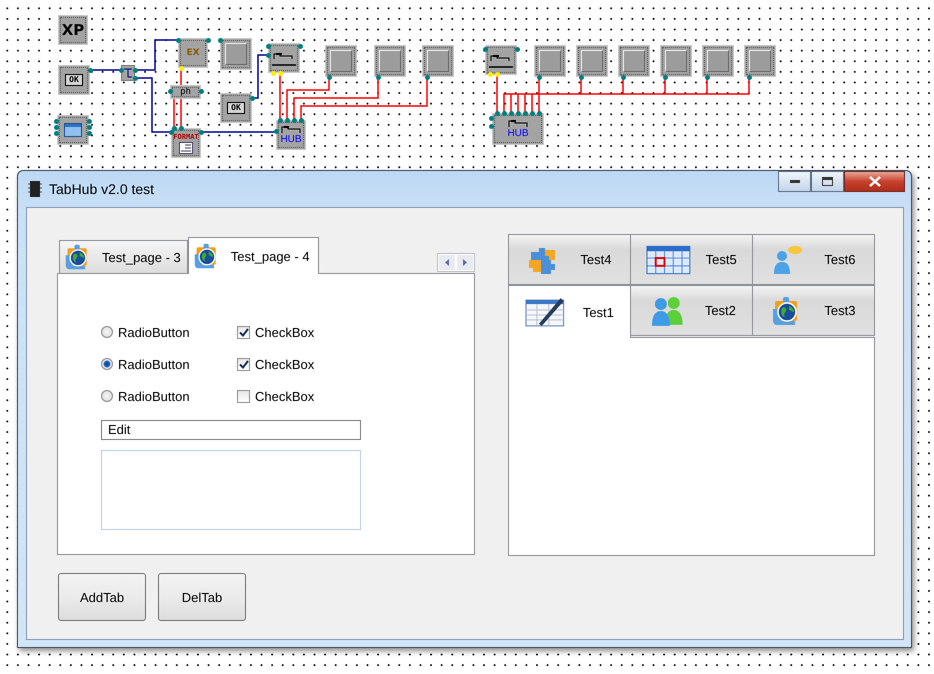  Describe the element at coordinates (692, 310) in the screenshot. I see `tab: Test2` at that location.